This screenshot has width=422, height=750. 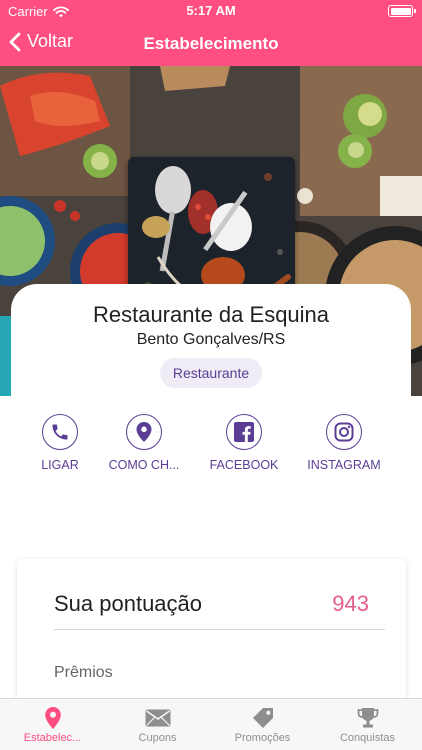 I want to click on facebook-action-circle, so click(x=244, y=432).